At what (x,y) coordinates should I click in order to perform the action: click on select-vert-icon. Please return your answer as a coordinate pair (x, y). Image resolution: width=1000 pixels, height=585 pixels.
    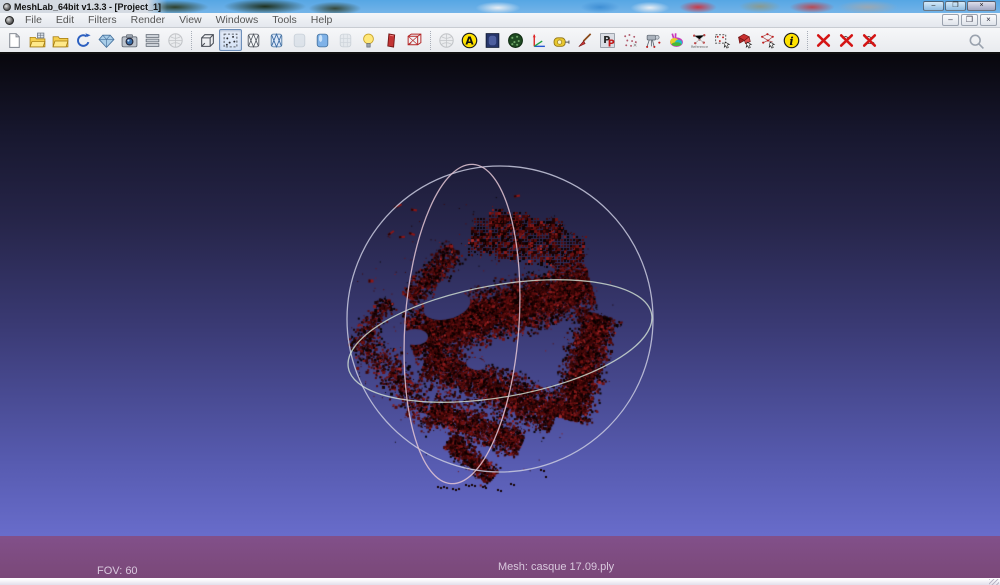
    Looking at the image, I should click on (768, 40).